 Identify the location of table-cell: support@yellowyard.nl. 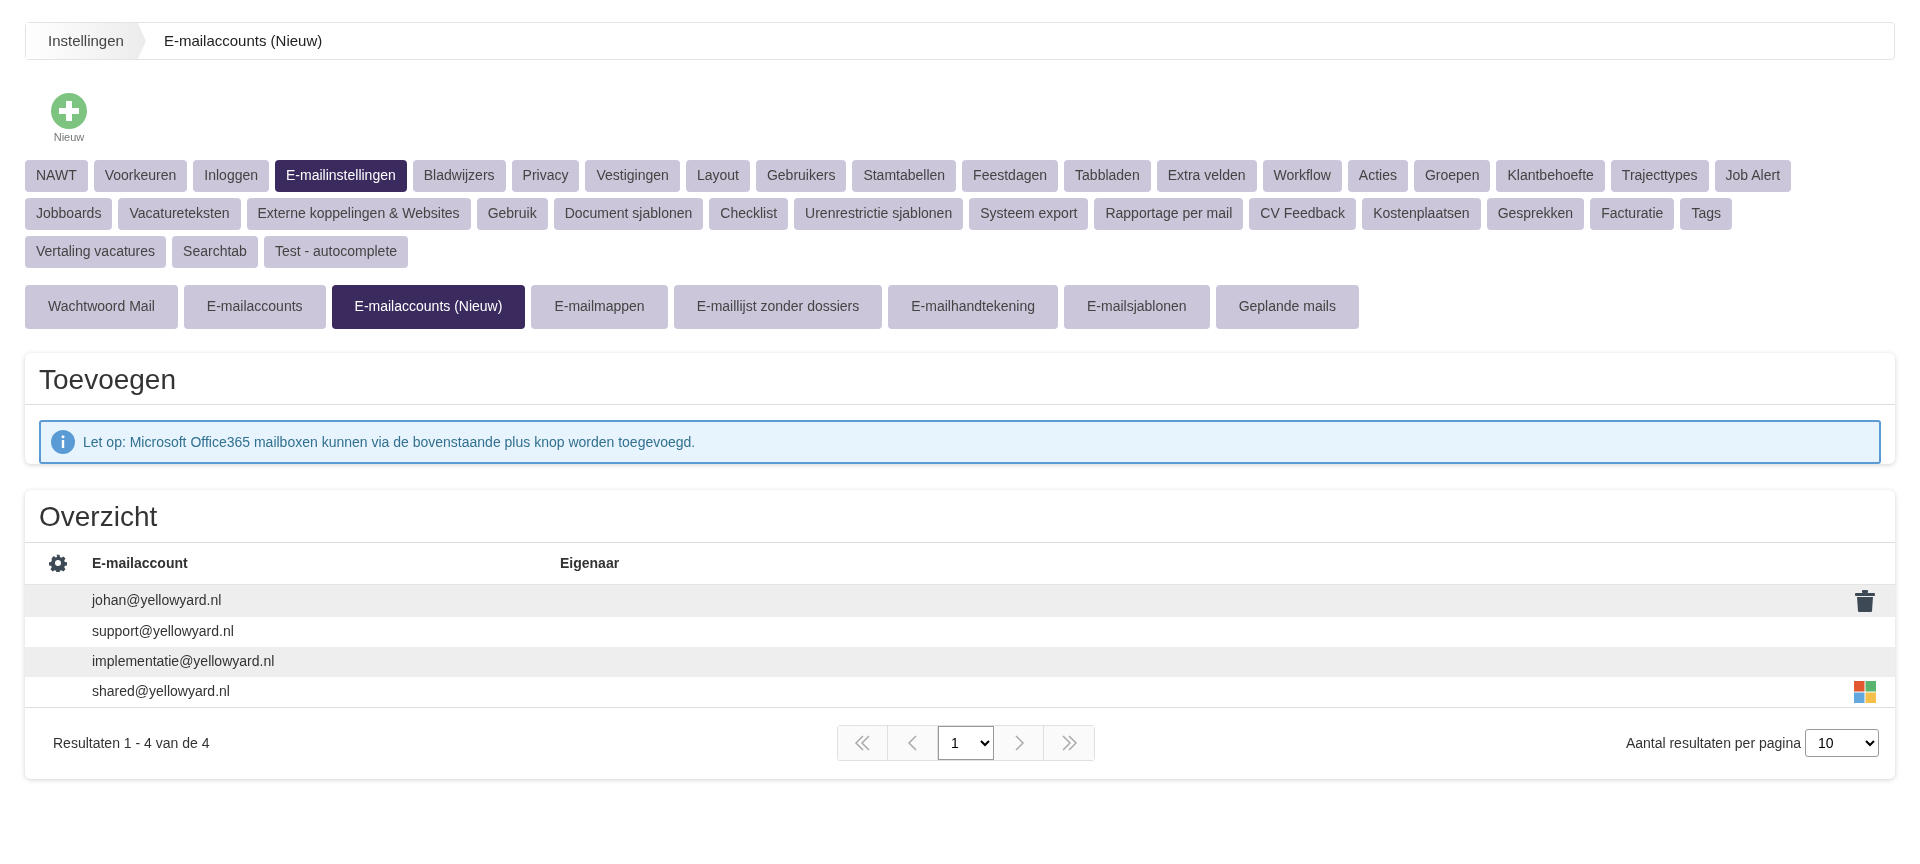
(163, 631).